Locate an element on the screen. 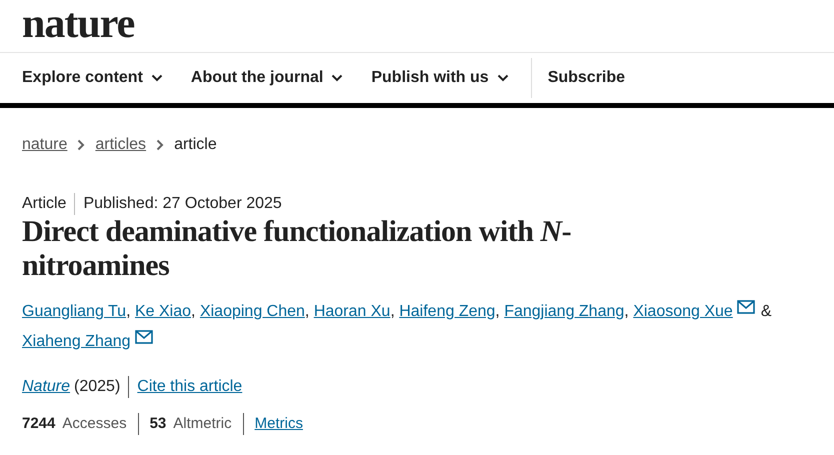 The width and height of the screenshot is (834, 455). author-link: Guangliang Tu is located at coordinates (74, 311).